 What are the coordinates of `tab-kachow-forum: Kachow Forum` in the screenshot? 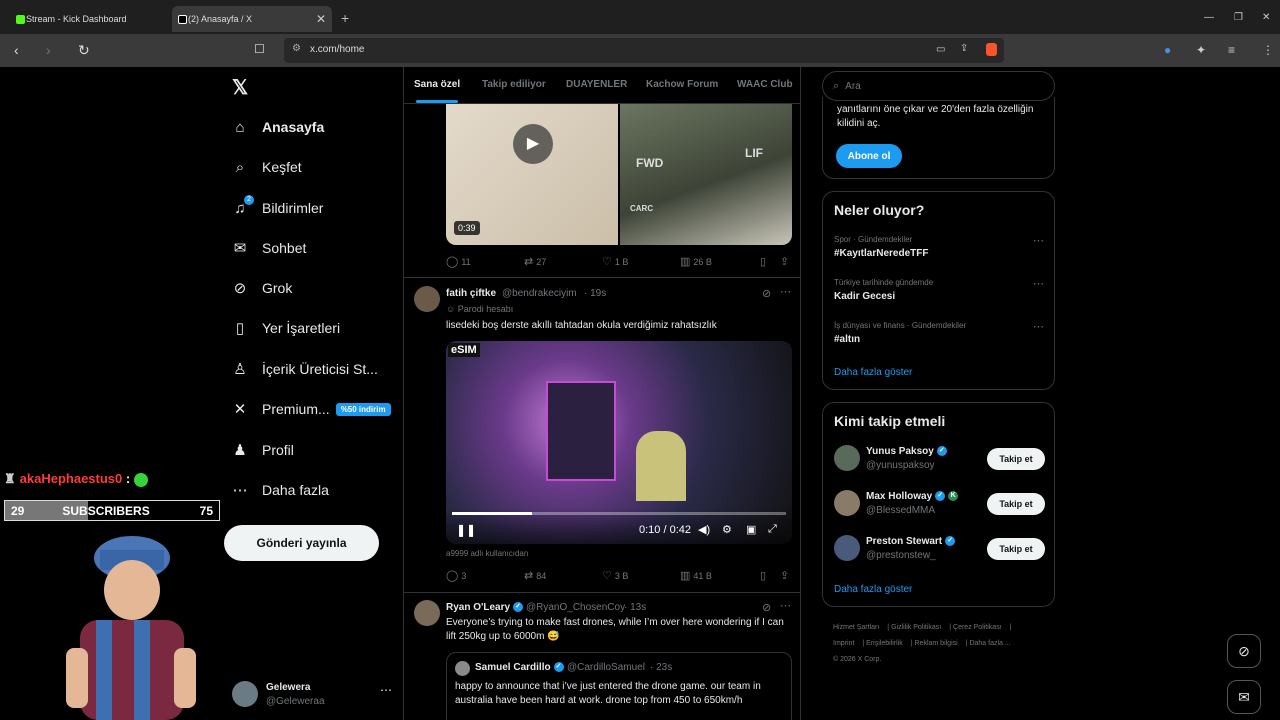 It's located at (682, 84).